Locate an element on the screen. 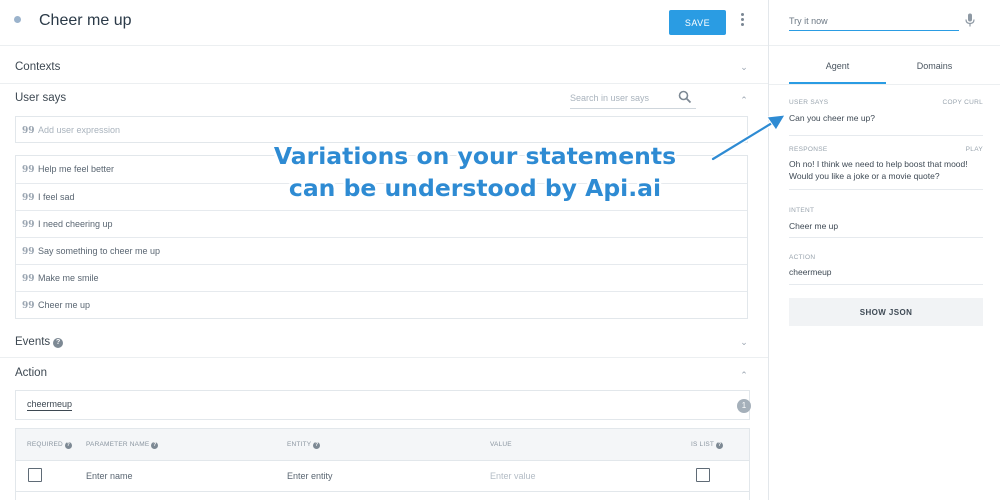 The image size is (1000, 500). action-badge: 1 is located at coordinates (744, 406).